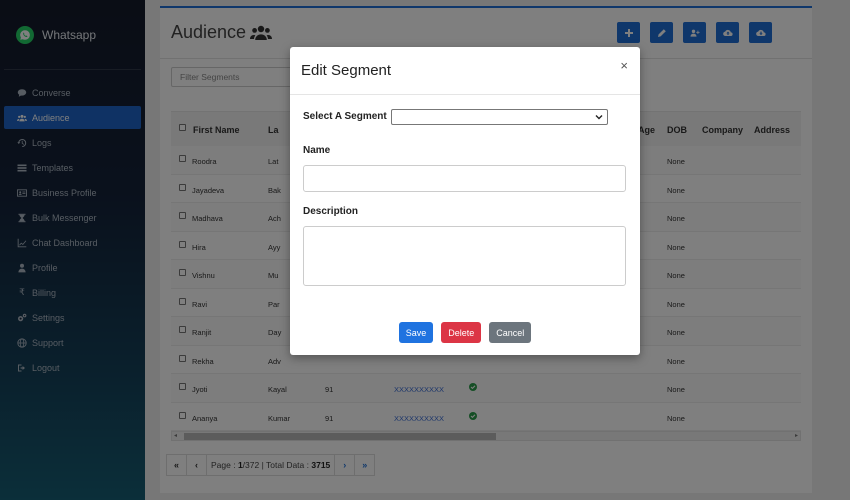  What do you see at coordinates (416, 332) in the screenshot?
I see `save-button: Save` at bounding box center [416, 332].